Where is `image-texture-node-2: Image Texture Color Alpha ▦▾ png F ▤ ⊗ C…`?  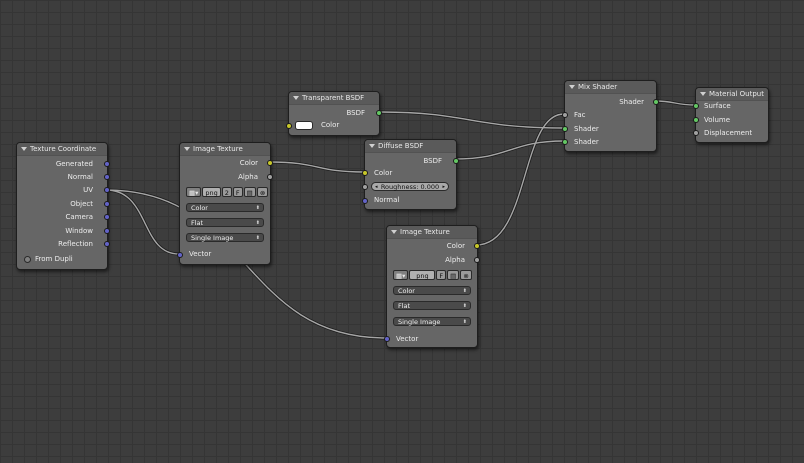
image-texture-node-2: Image Texture Color Alpha ▦▾ png F ▤ ⊗ C… is located at coordinates (432, 286).